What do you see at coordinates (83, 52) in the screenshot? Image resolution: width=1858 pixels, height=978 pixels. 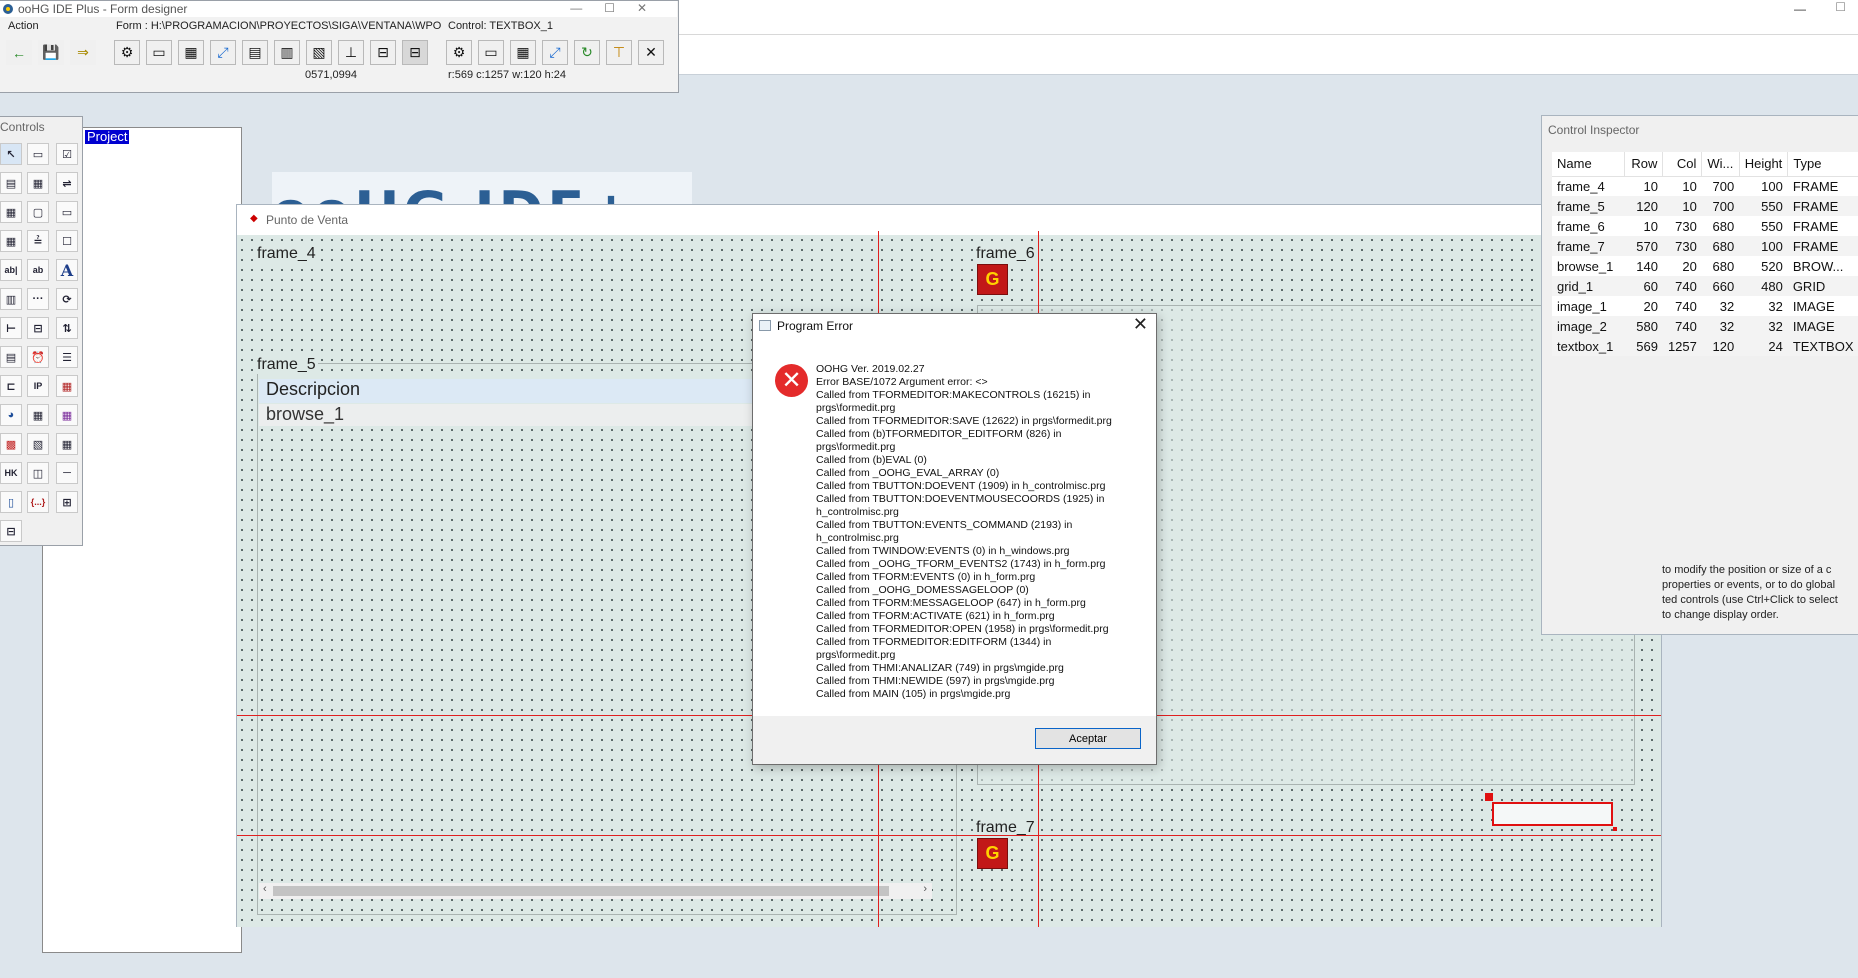 I see `run-icon: ⇒` at bounding box center [83, 52].